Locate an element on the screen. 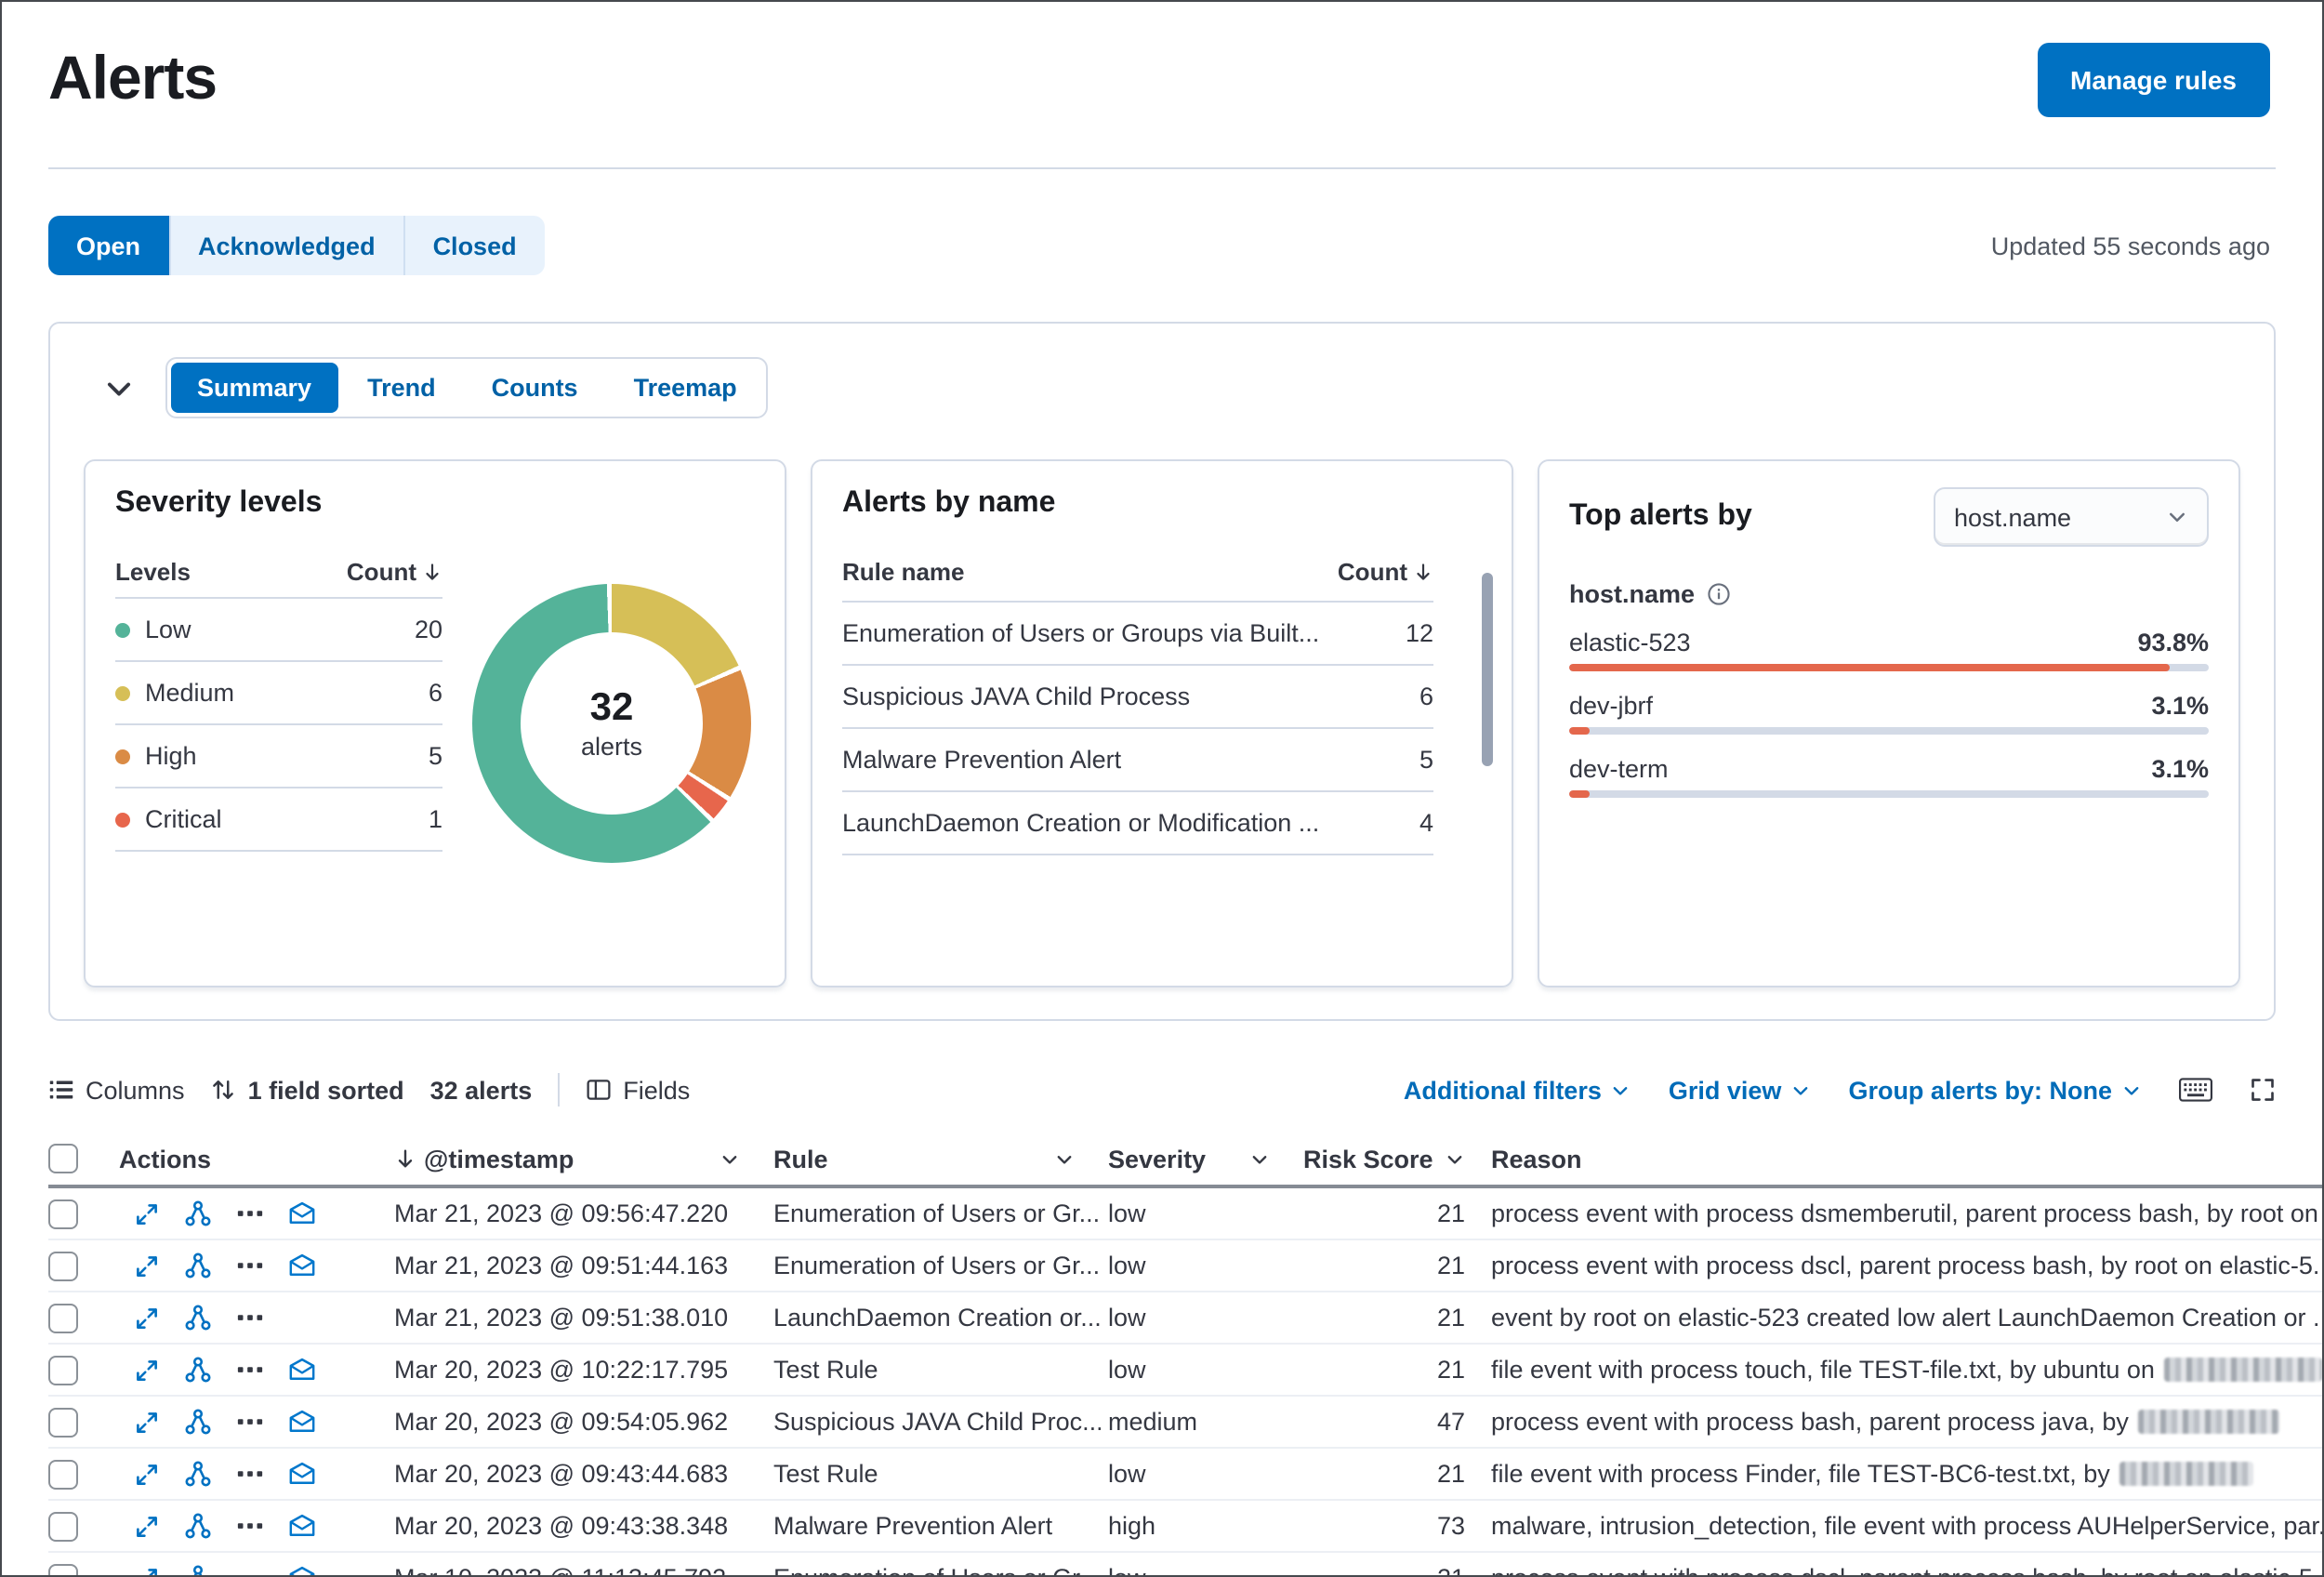 Image resolution: width=2324 pixels, height=1577 pixels. filter-acknowledged: Acknowledged is located at coordinates (287, 245).